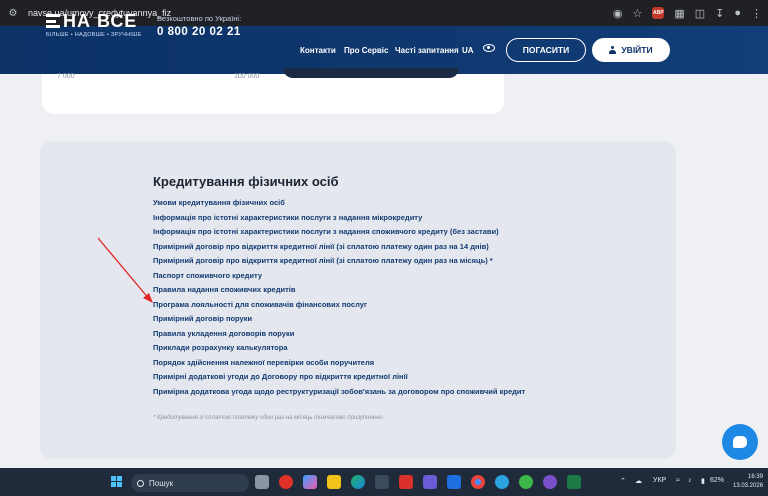  What do you see at coordinates (574, 482) in the screenshot?
I see `excel-icon` at bounding box center [574, 482].